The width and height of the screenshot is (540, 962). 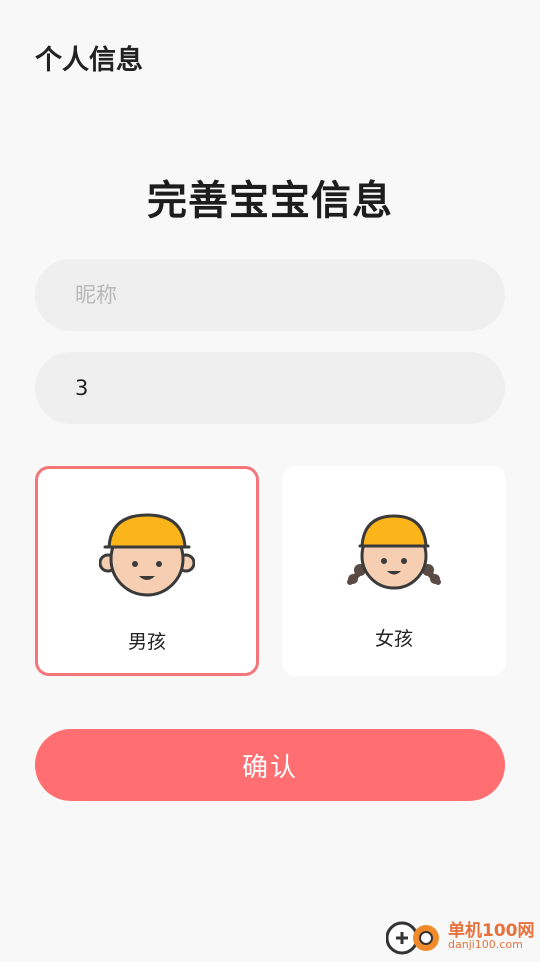 I want to click on watermark-icon, so click(x=412, y=938).